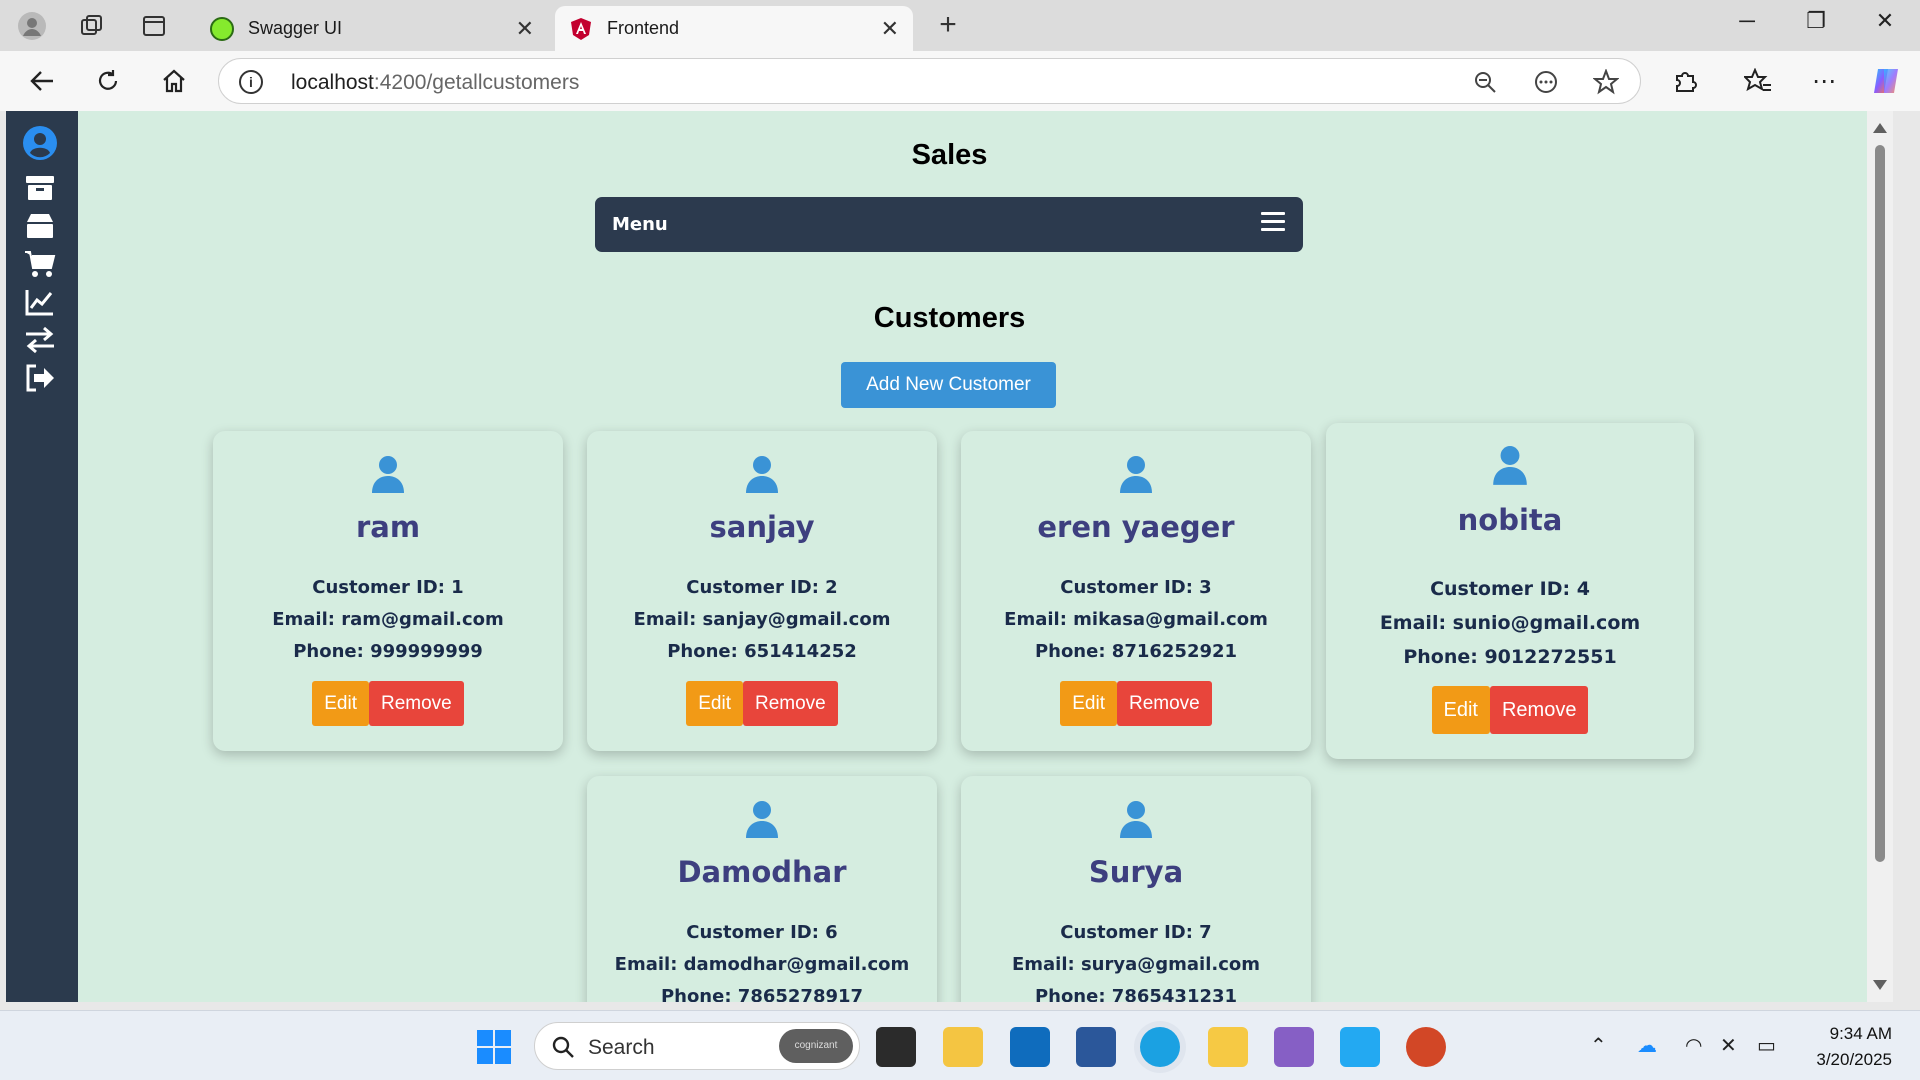 The image size is (1920, 1080). Describe the element at coordinates (1728, 1045) in the screenshot. I see `volume-muted-icon: ✕` at that location.